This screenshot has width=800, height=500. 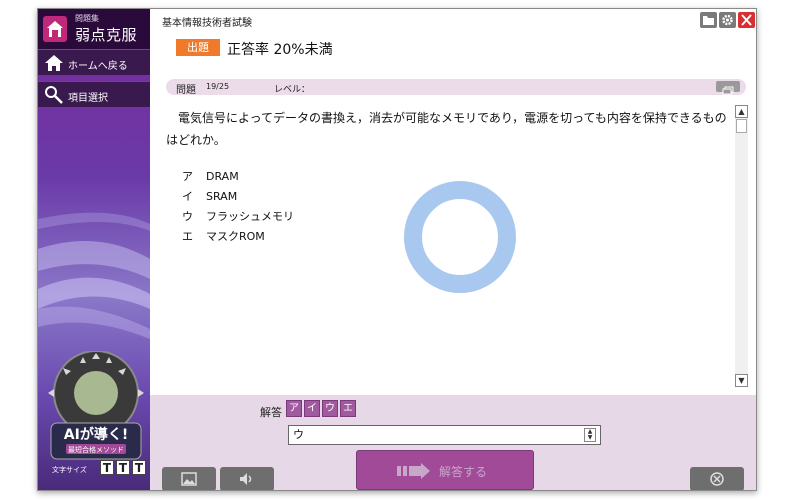 I want to click on window-restore-icon, so click(x=728, y=90).